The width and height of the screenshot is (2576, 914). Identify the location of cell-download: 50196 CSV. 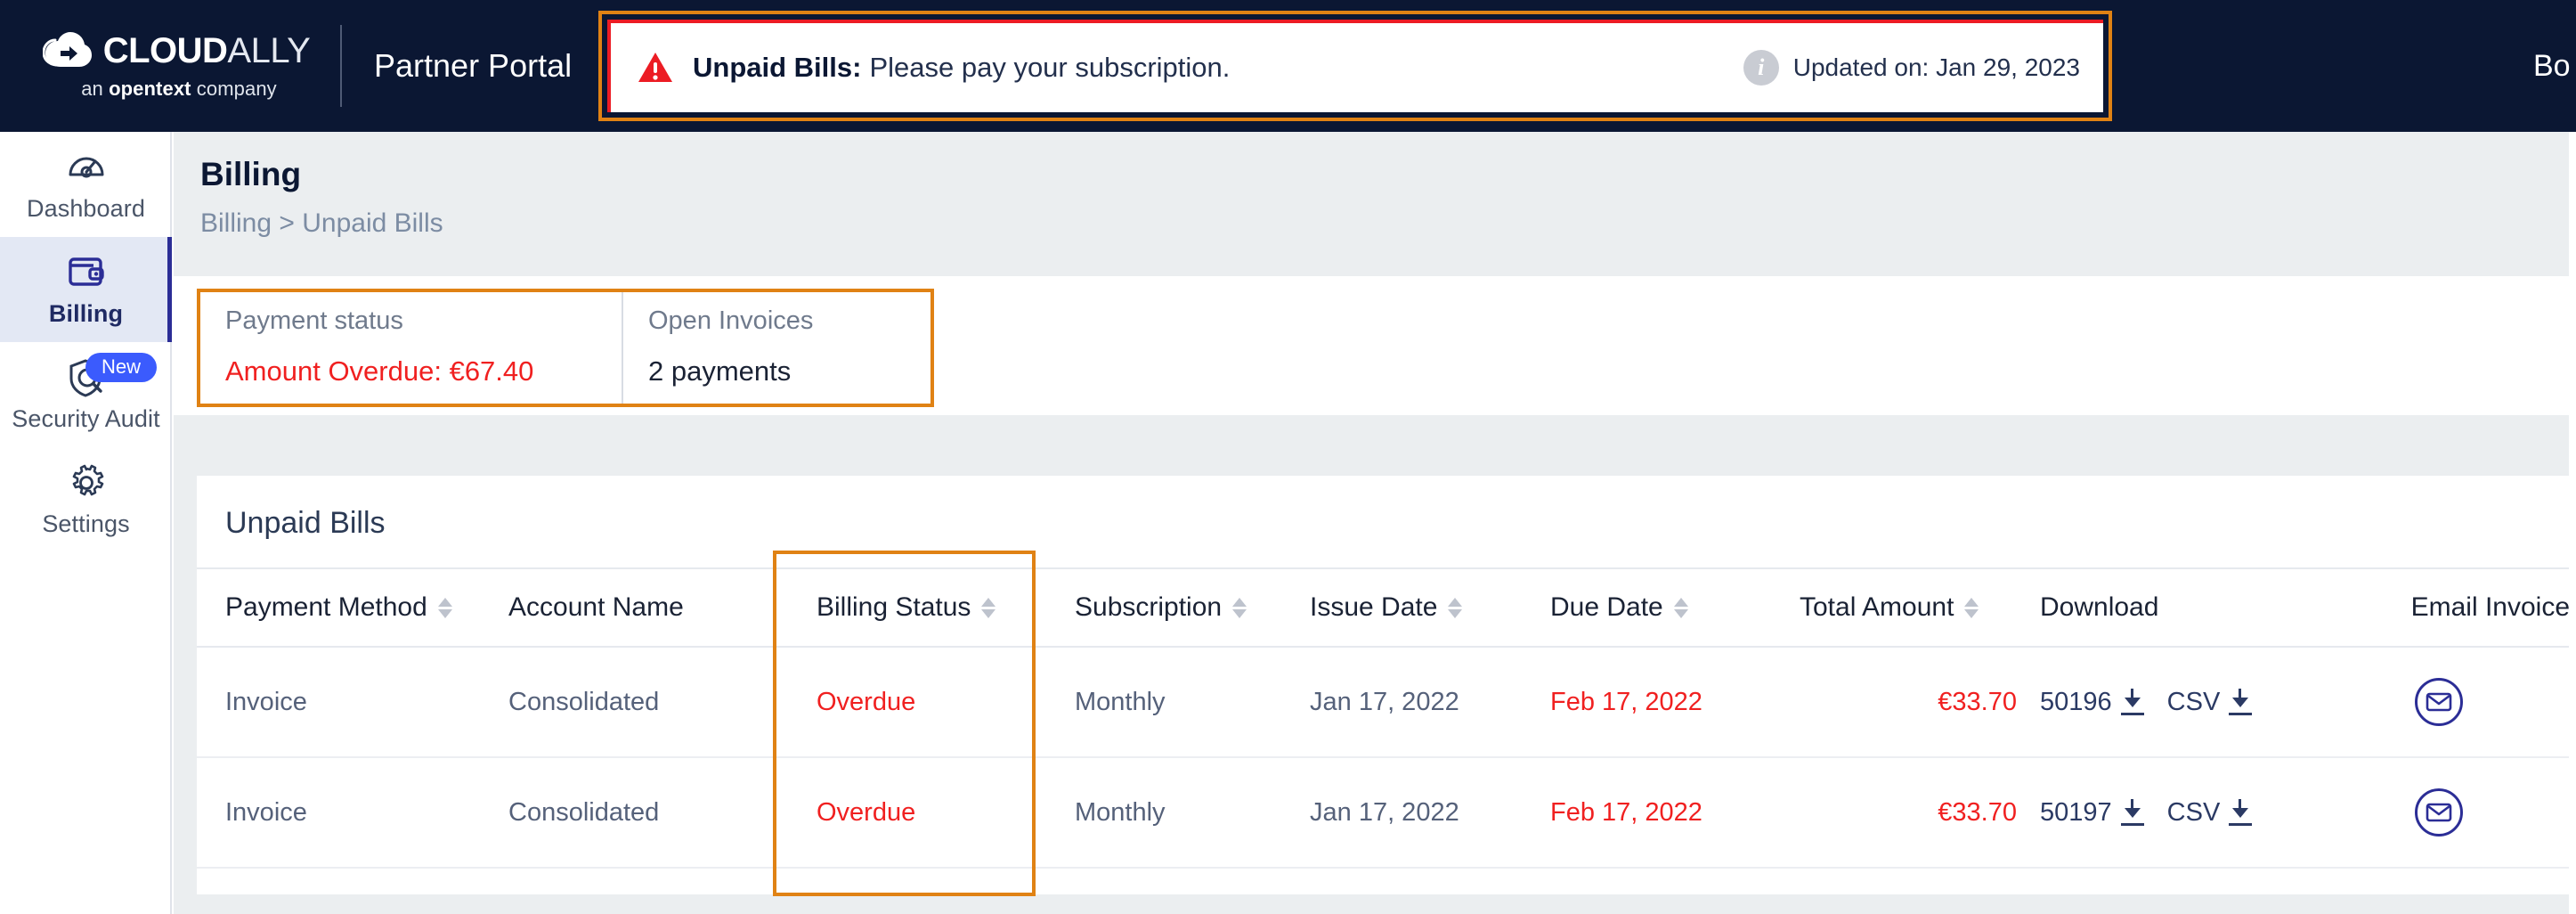
(2173, 702).